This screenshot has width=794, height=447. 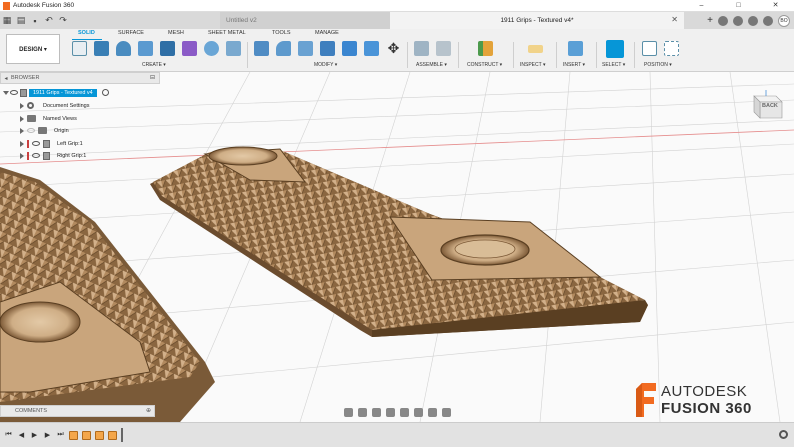 I want to click on workspace-switcher-button: DESIGN ▾, so click(x=33, y=49).